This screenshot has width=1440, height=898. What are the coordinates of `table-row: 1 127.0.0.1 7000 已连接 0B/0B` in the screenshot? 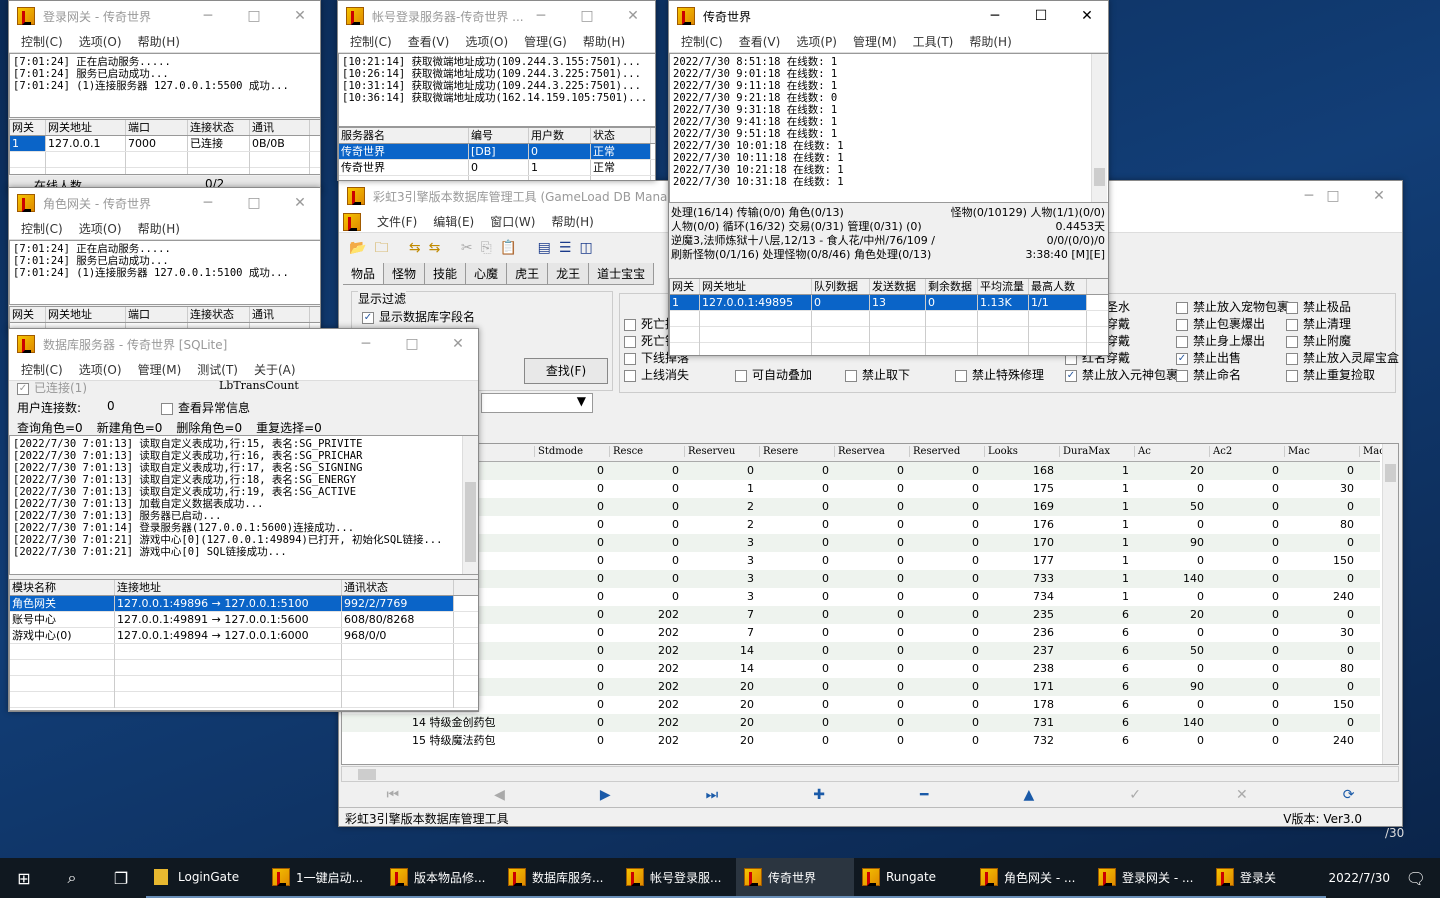 It's located at (165, 144).